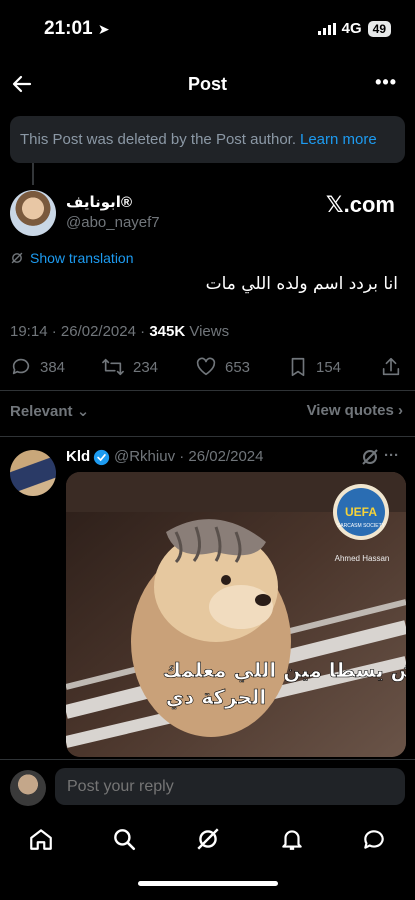  What do you see at coordinates (292, 839) in the screenshot?
I see `bell-icon` at bounding box center [292, 839].